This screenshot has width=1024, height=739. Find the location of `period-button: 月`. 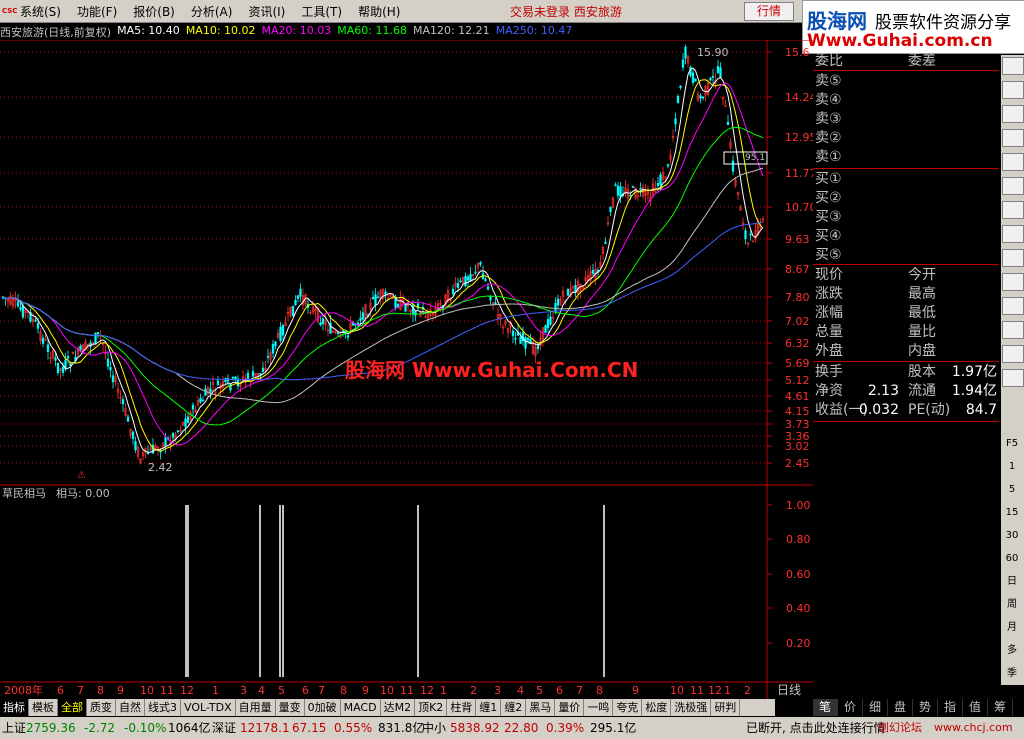

period-button: 月 is located at coordinates (1012, 628).